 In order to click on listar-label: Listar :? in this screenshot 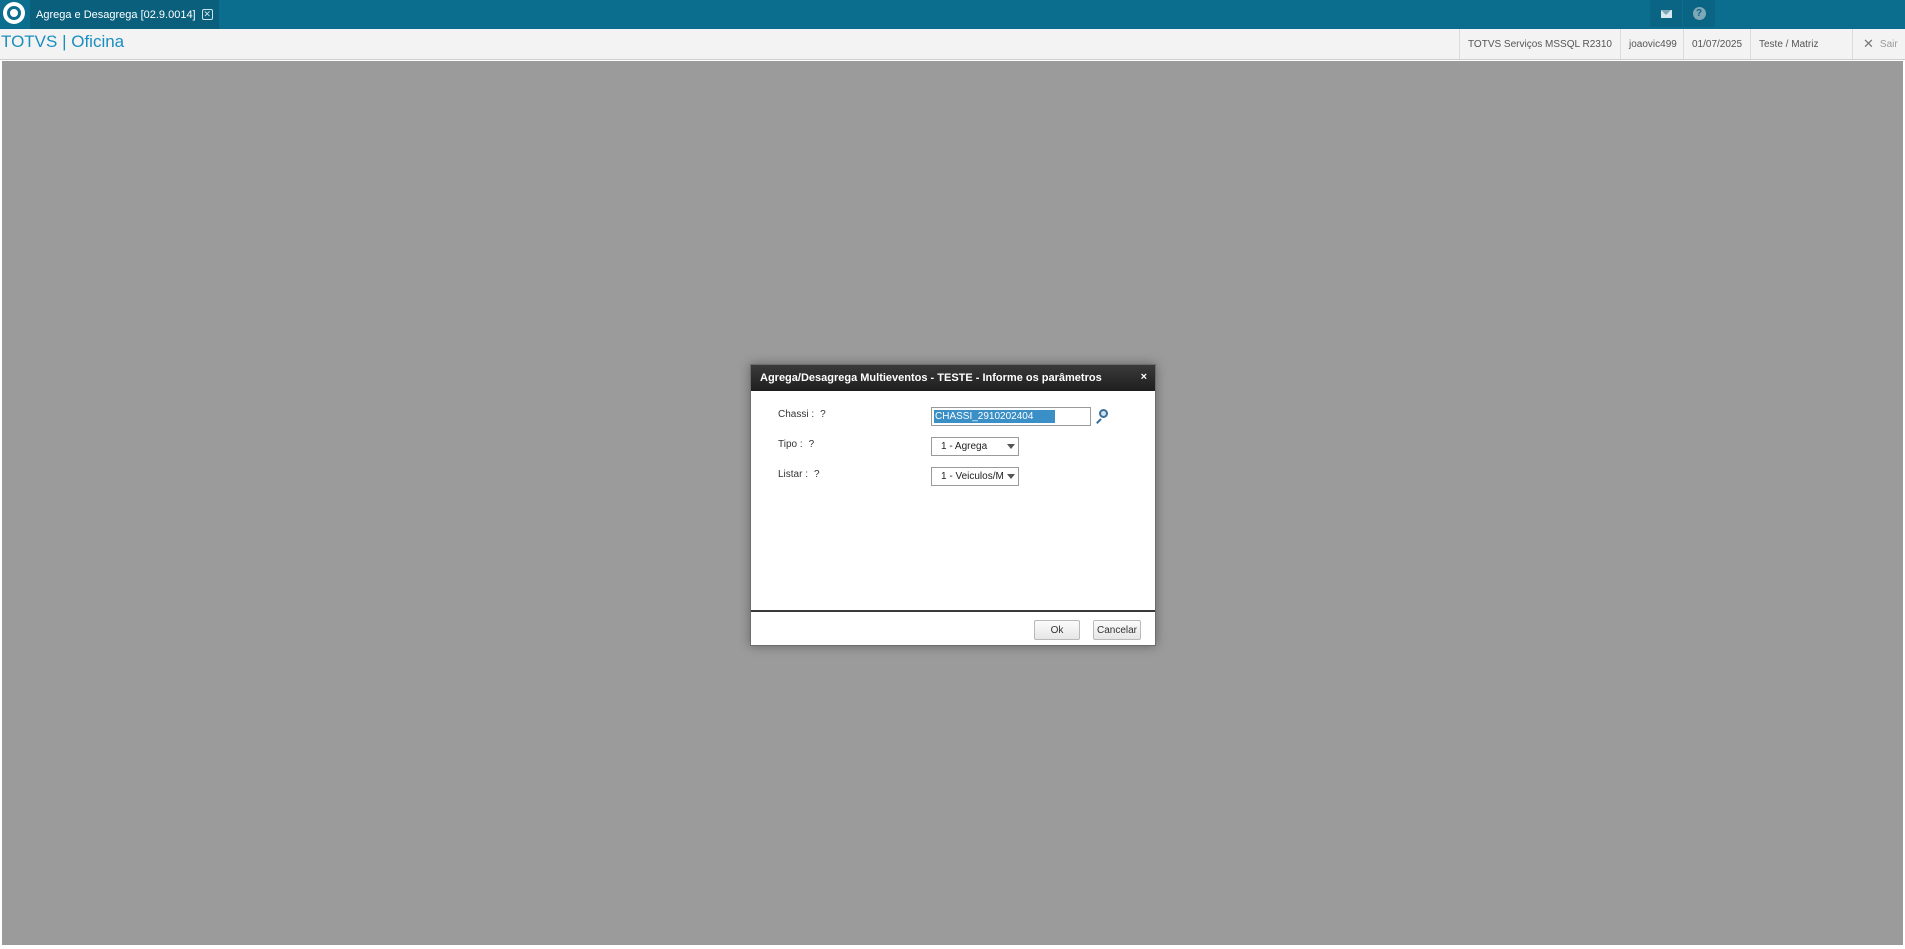, I will do `click(799, 474)`.